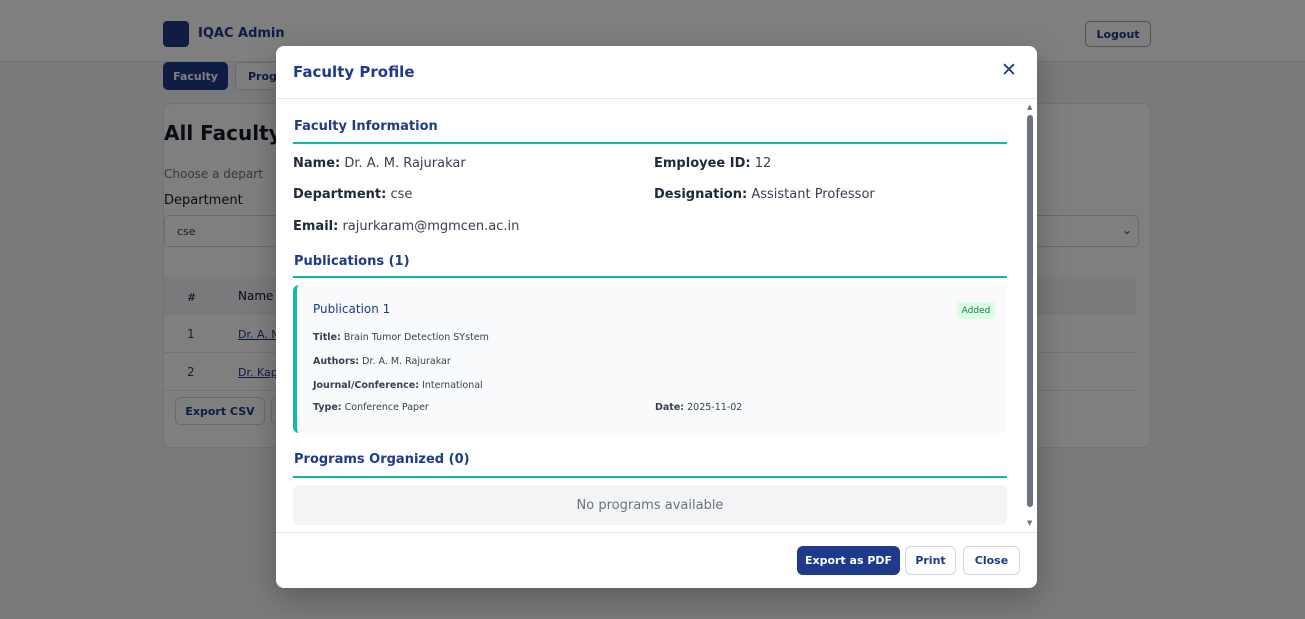 The image size is (1305, 619). I want to click on name-value: Dr. A. M. Rajurakar, so click(405, 163).